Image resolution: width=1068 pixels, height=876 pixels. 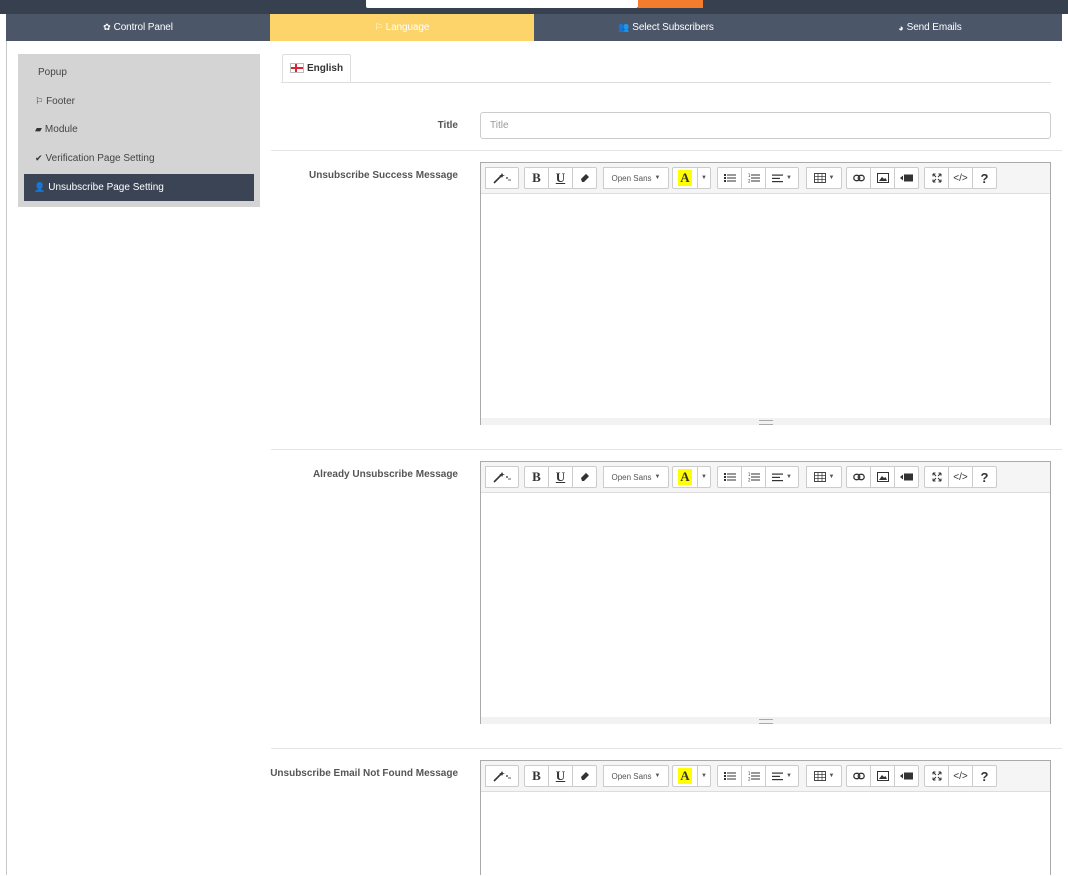 I want to click on user-remove-icon: 👤, so click(x=40, y=187).